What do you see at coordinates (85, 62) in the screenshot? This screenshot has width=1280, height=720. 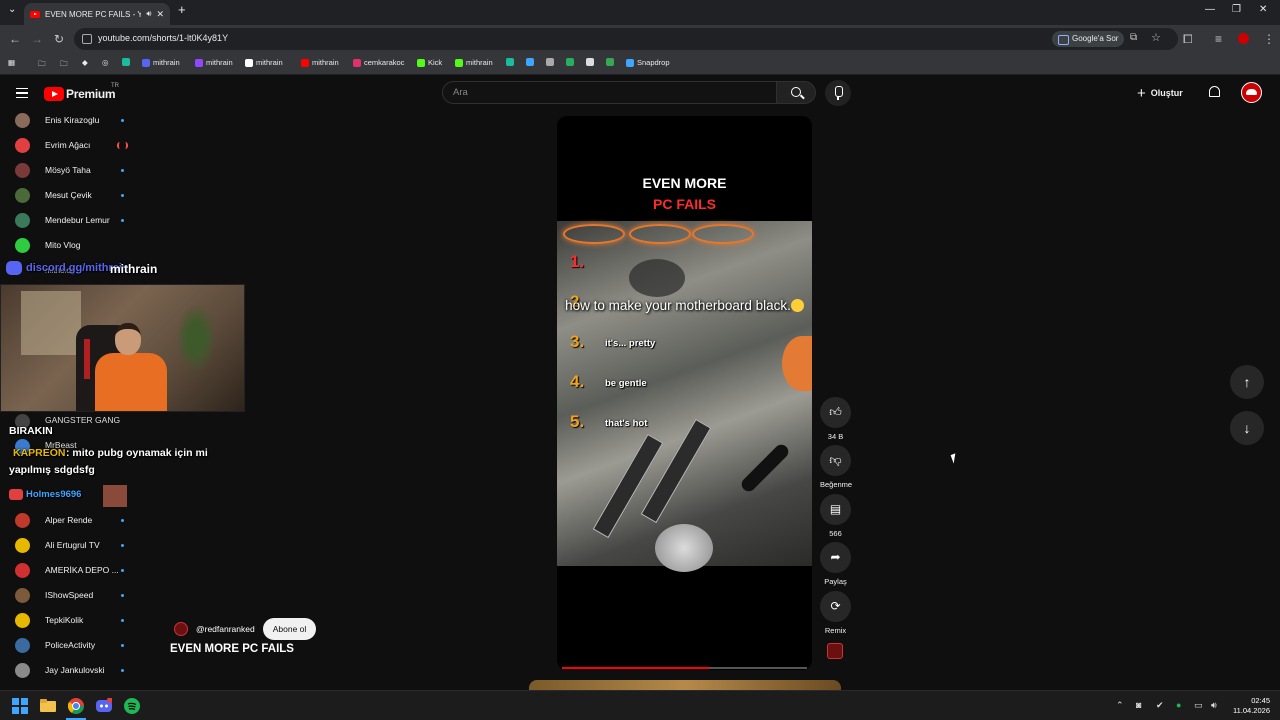 I see `bookmark-icon: ◆` at bounding box center [85, 62].